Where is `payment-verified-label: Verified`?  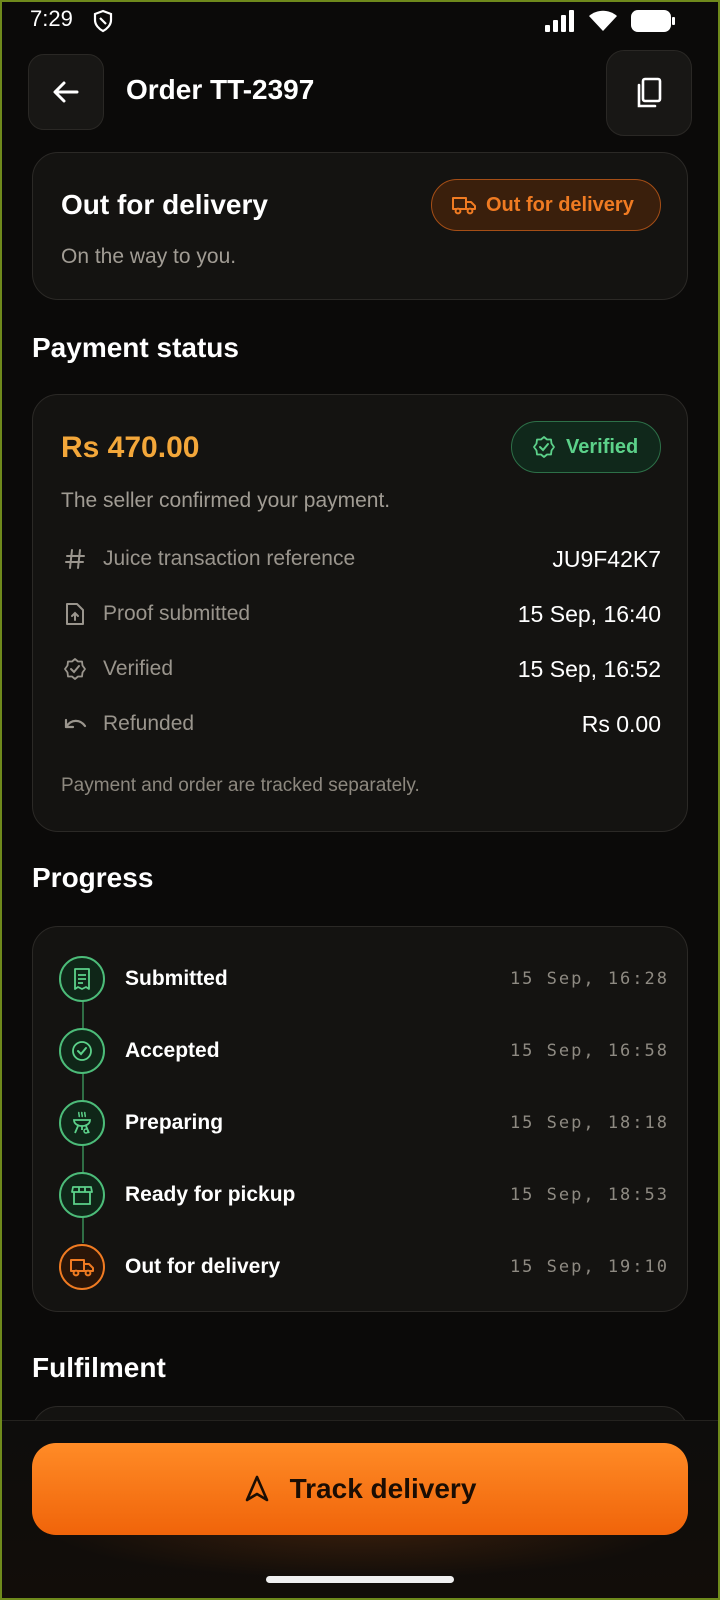 payment-verified-label: Verified is located at coordinates (602, 446).